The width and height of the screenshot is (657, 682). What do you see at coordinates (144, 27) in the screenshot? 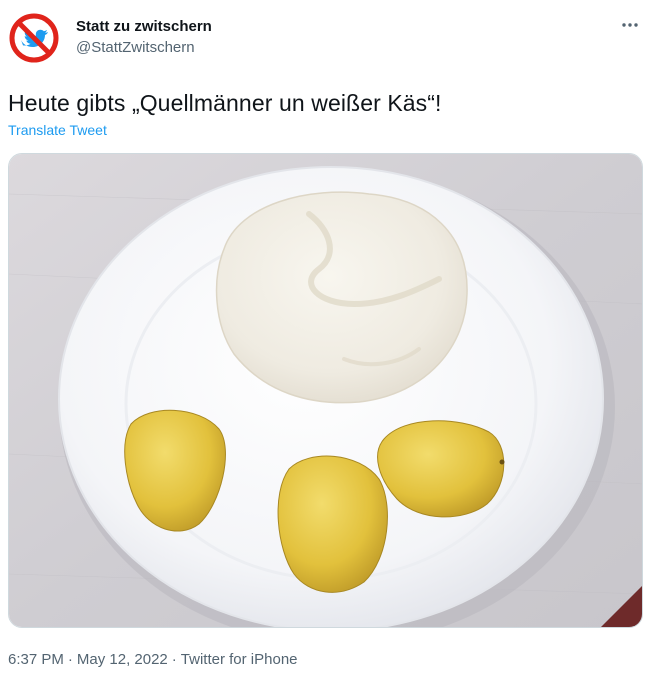
I see `display-name: Statt zu zwitschern` at bounding box center [144, 27].